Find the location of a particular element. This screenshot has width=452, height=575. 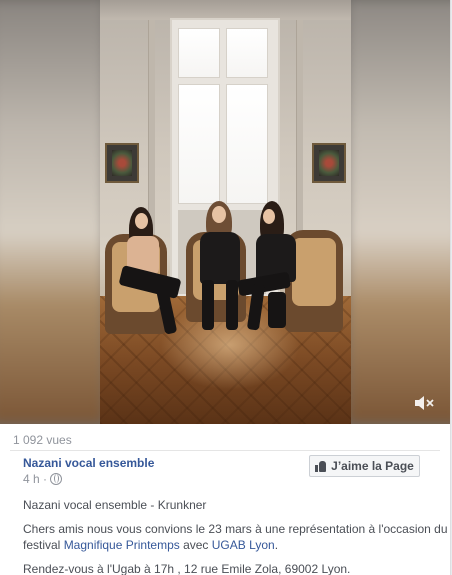

handbag is located at coordinates (277, 310).